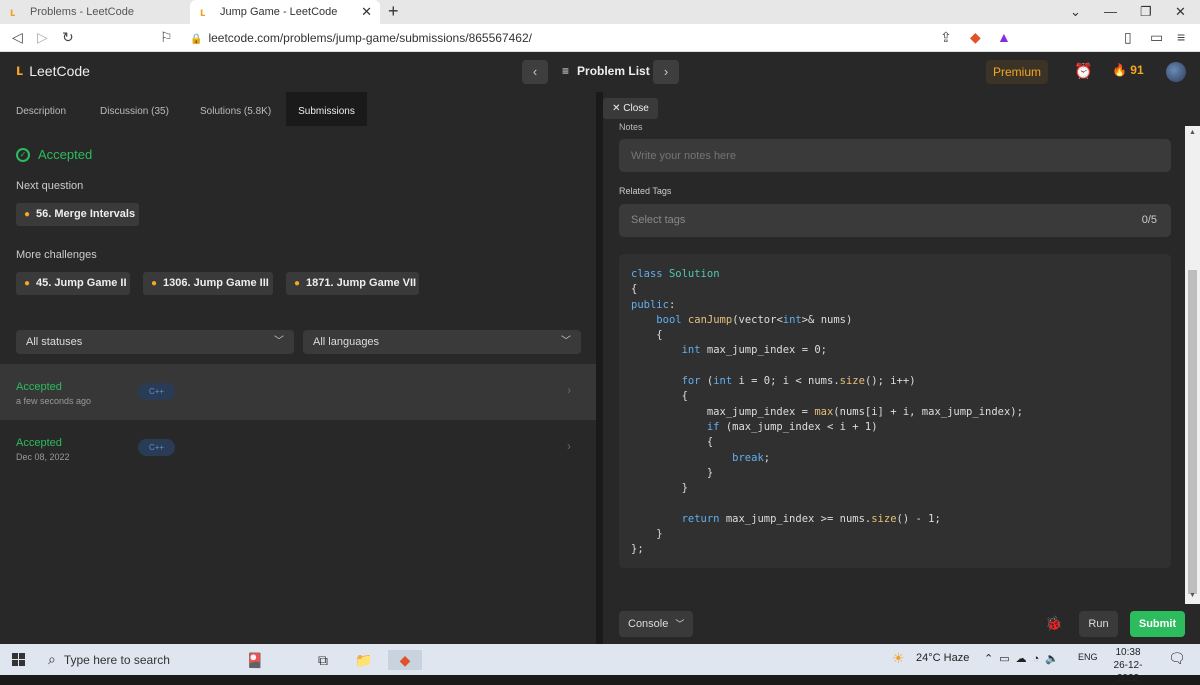  Describe the element at coordinates (1149, 220) in the screenshot. I see `tags-count: 0/5` at that location.